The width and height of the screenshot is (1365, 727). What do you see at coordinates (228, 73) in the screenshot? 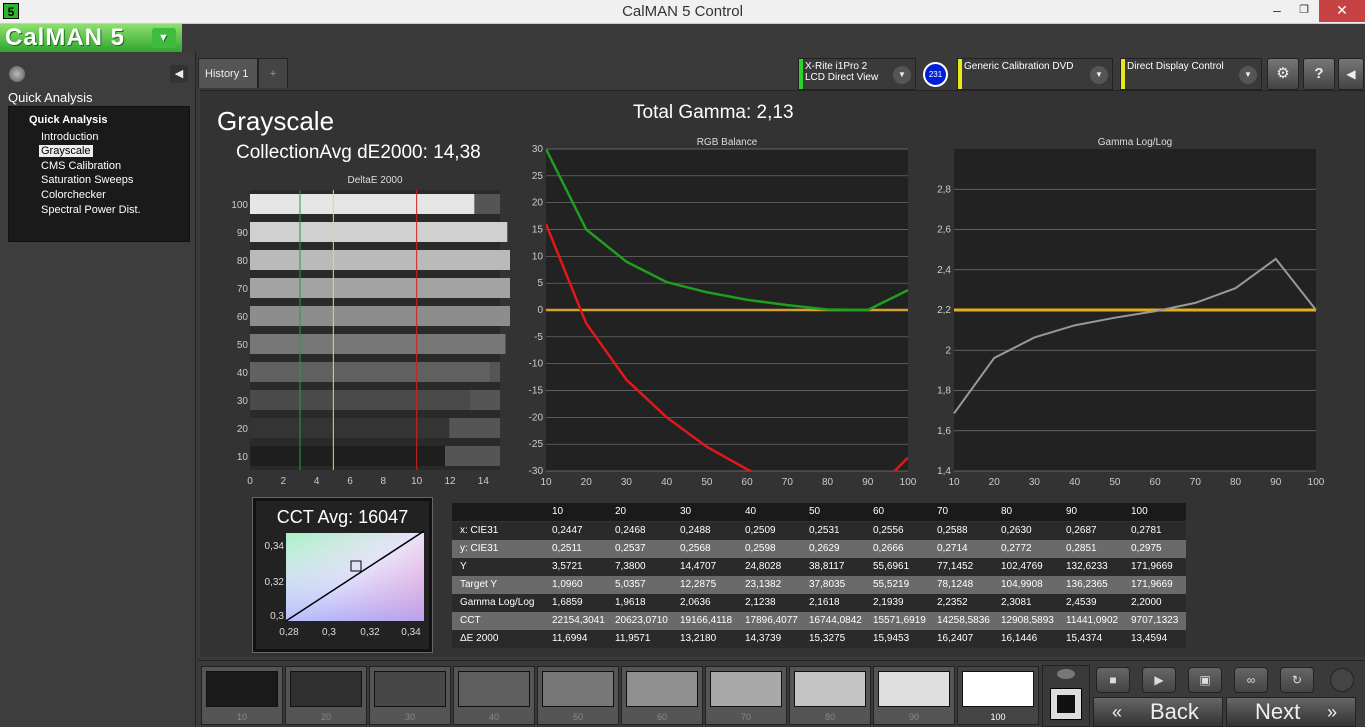
I see `tab-history-1: History 1` at bounding box center [228, 73].